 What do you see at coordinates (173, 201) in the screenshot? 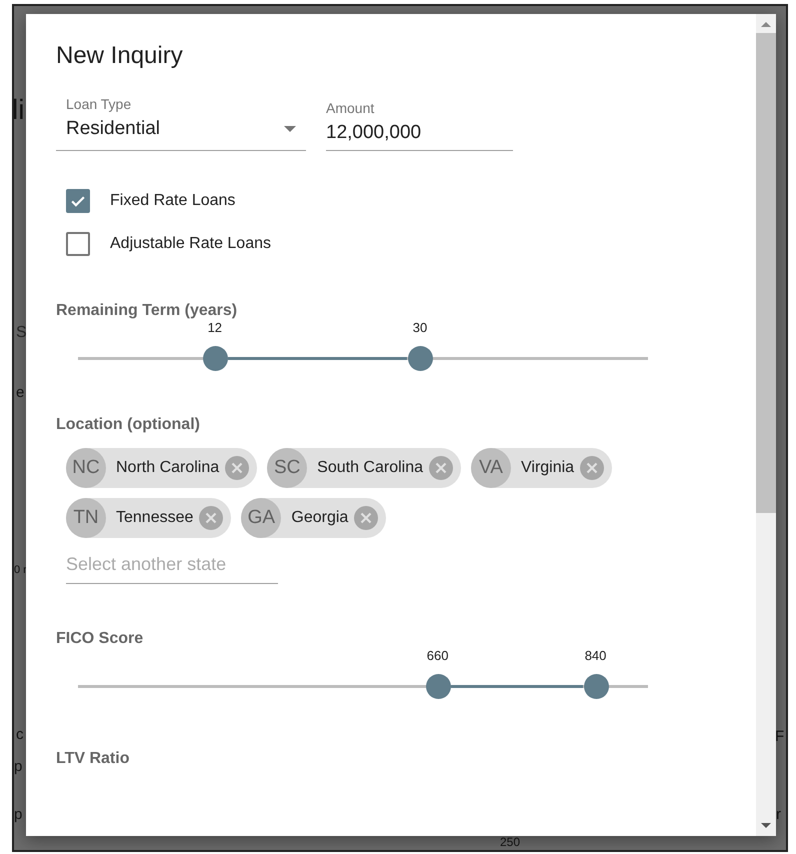
I see `checkbox-label: Fixed Rate Loans` at bounding box center [173, 201].